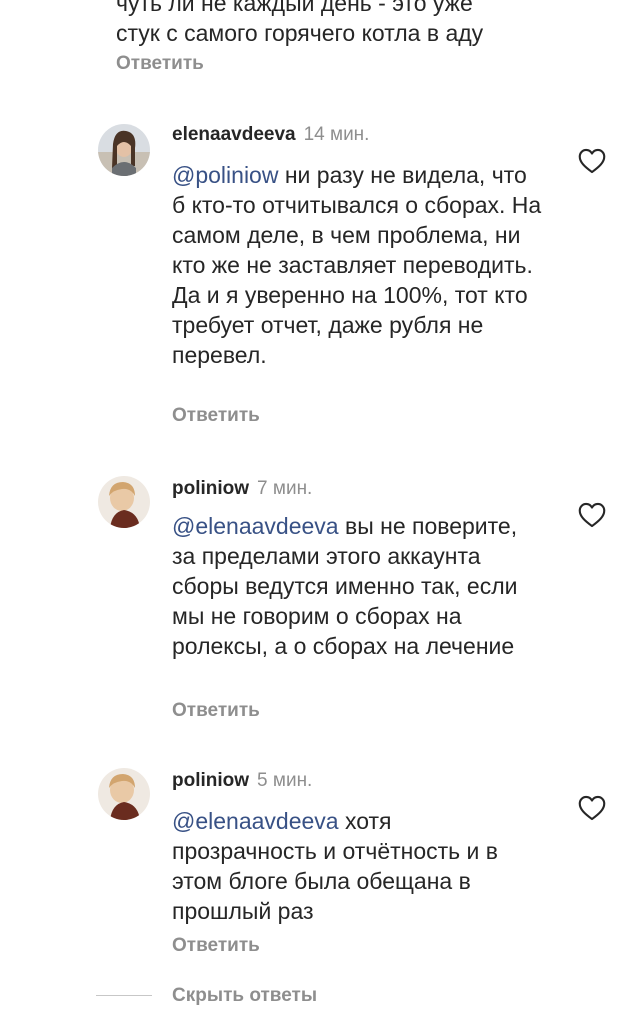 The image size is (640, 1026). What do you see at coordinates (234, 134) in the screenshot?
I see `username: elenaavdeeva` at bounding box center [234, 134].